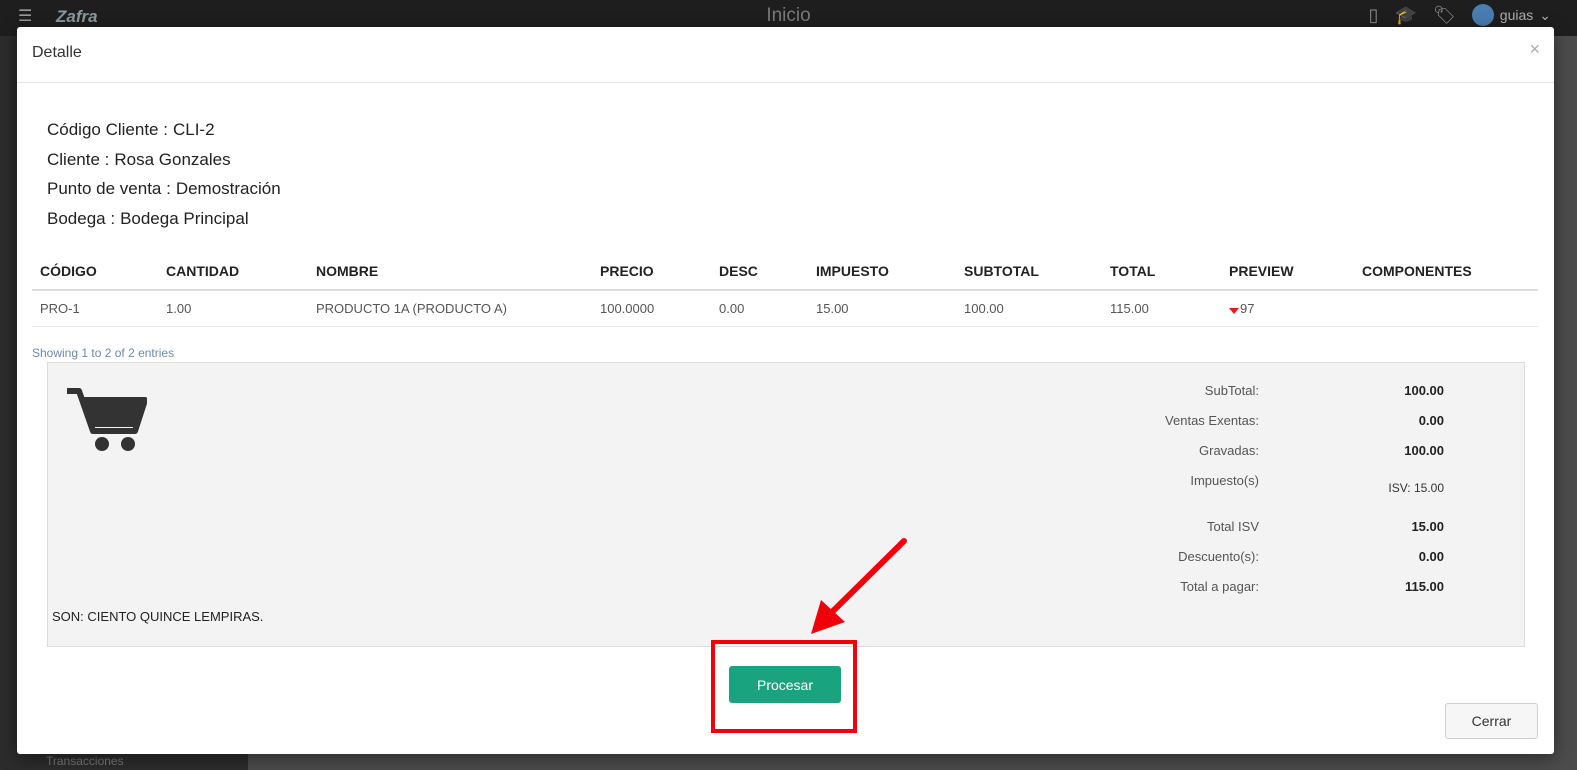  Describe the element at coordinates (57, 52) in the screenshot. I see `modal-title: Detalle` at that location.